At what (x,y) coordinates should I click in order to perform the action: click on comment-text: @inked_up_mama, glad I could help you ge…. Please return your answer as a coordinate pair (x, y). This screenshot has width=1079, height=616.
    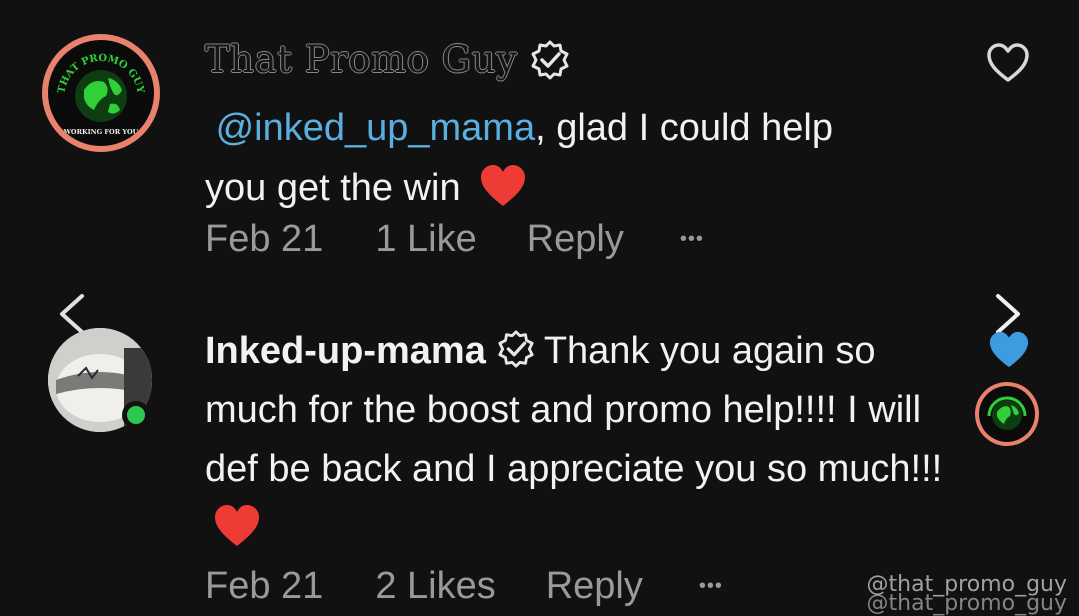
    Looking at the image, I should click on (565, 158).